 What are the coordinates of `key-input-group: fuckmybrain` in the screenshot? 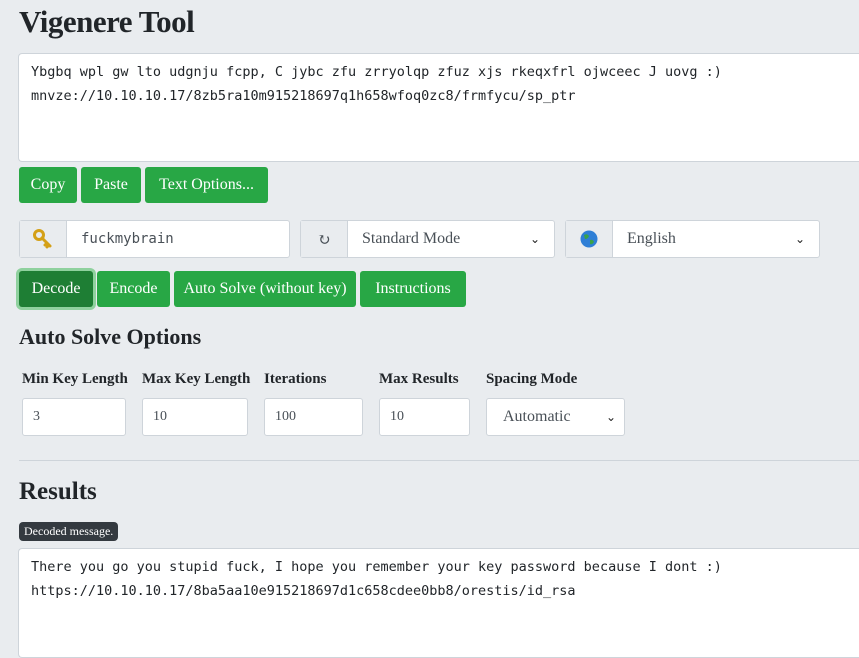 It's located at (154, 239).